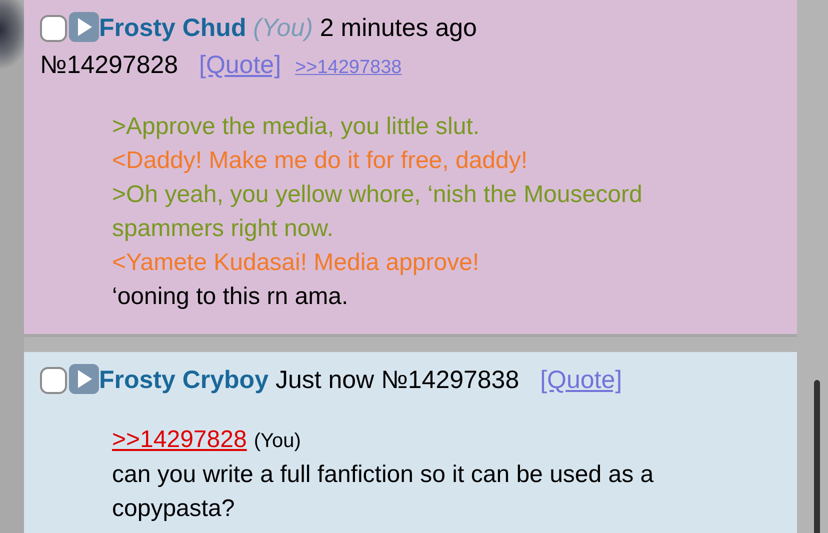 The image size is (828, 533). What do you see at coordinates (183, 380) in the screenshot?
I see `poster-name: Frosty Cryboy` at bounding box center [183, 380].